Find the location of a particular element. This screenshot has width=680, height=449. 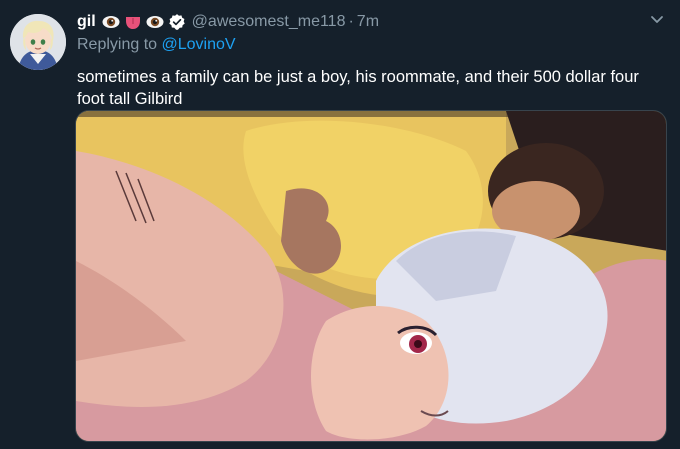

timestamp: 7m is located at coordinates (368, 22).